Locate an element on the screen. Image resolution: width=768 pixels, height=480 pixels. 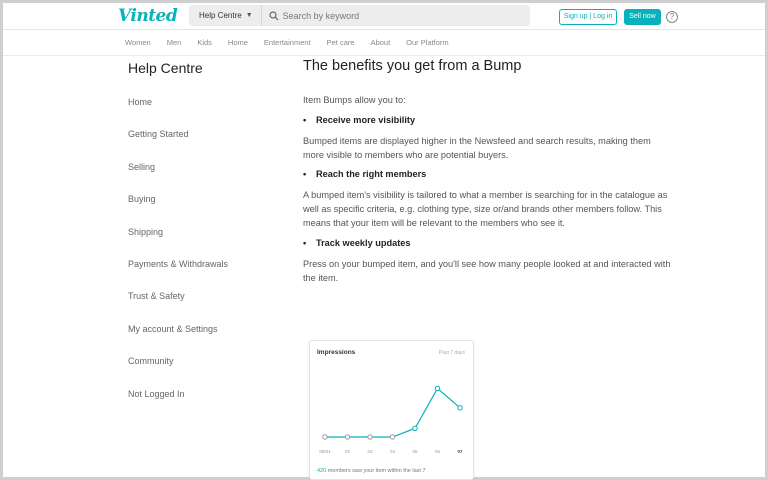
search-category-select: Help Centre ▼ is located at coordinates (225, 15).